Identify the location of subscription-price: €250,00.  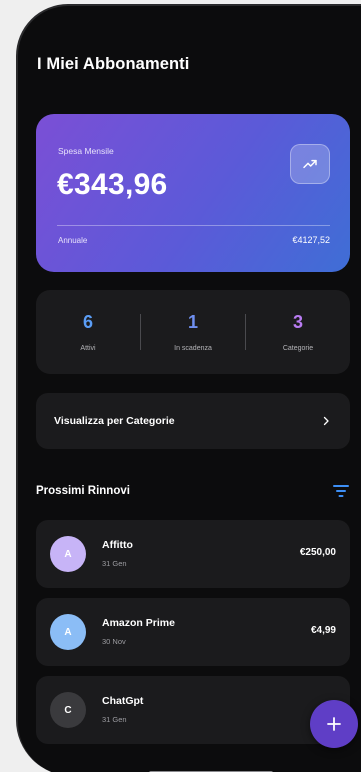
(317, 552).